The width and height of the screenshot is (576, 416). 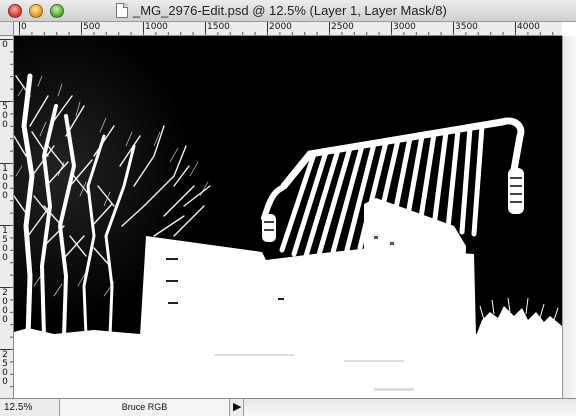 I want to click on status-menu-button: ▶, so click(x=237, y=407).